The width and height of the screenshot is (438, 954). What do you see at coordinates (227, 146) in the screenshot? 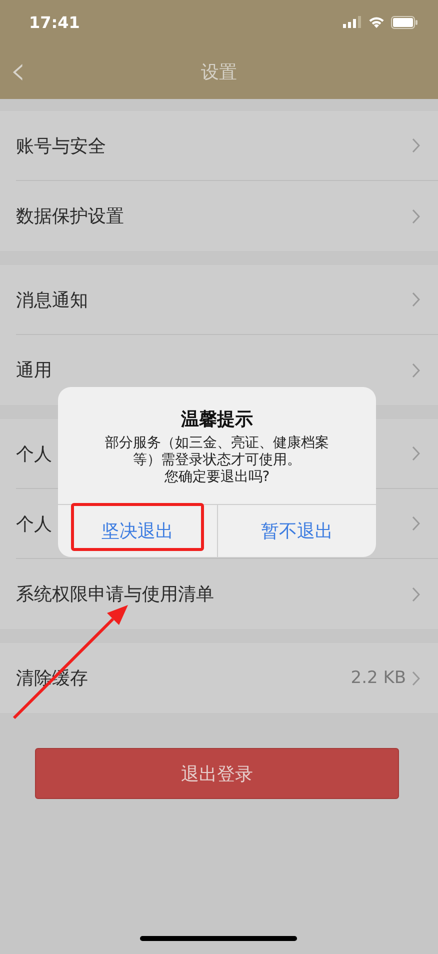
I see `settings-row: 账号与安全` at bounding box center [227, 146].